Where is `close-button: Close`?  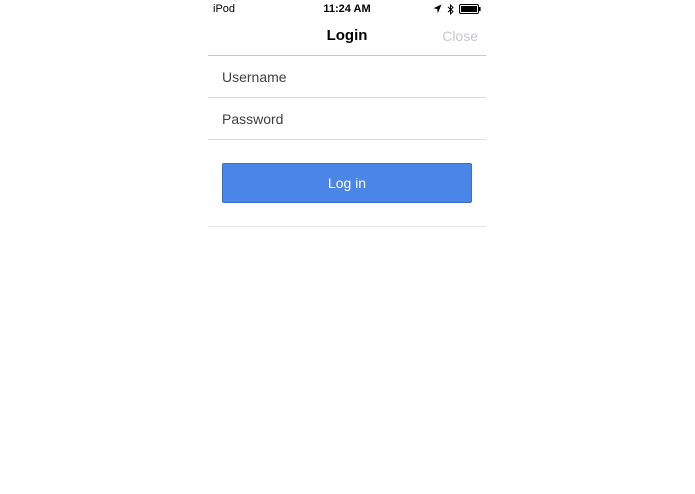
close-button: Close is located at coordinates (460, 36).